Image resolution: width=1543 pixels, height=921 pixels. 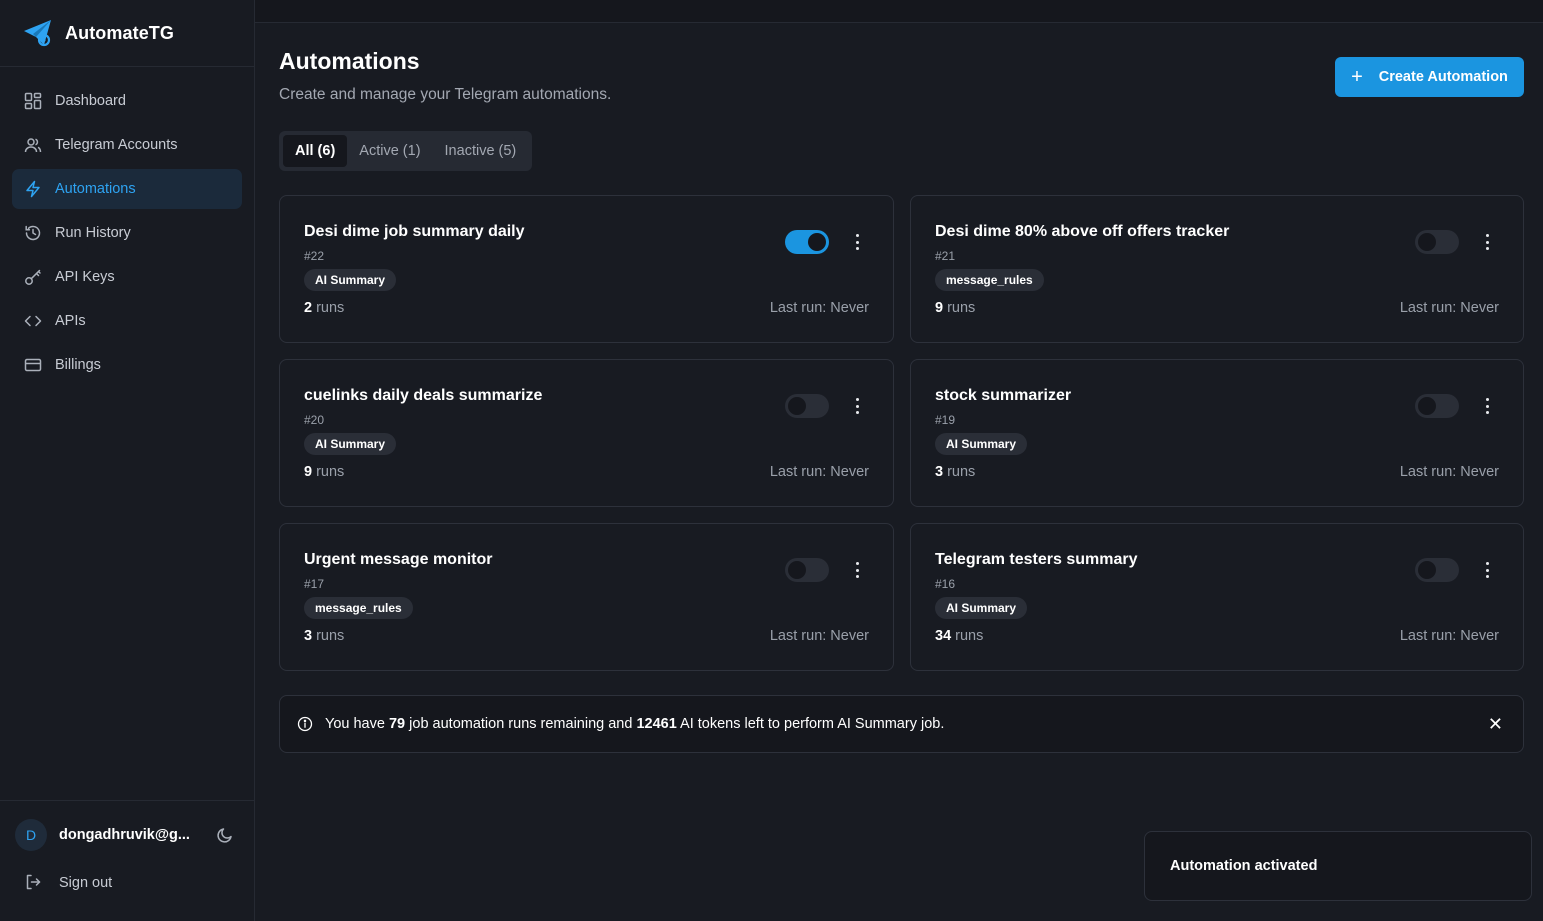 I want to click on users-icon, so click(x=33, y=145).